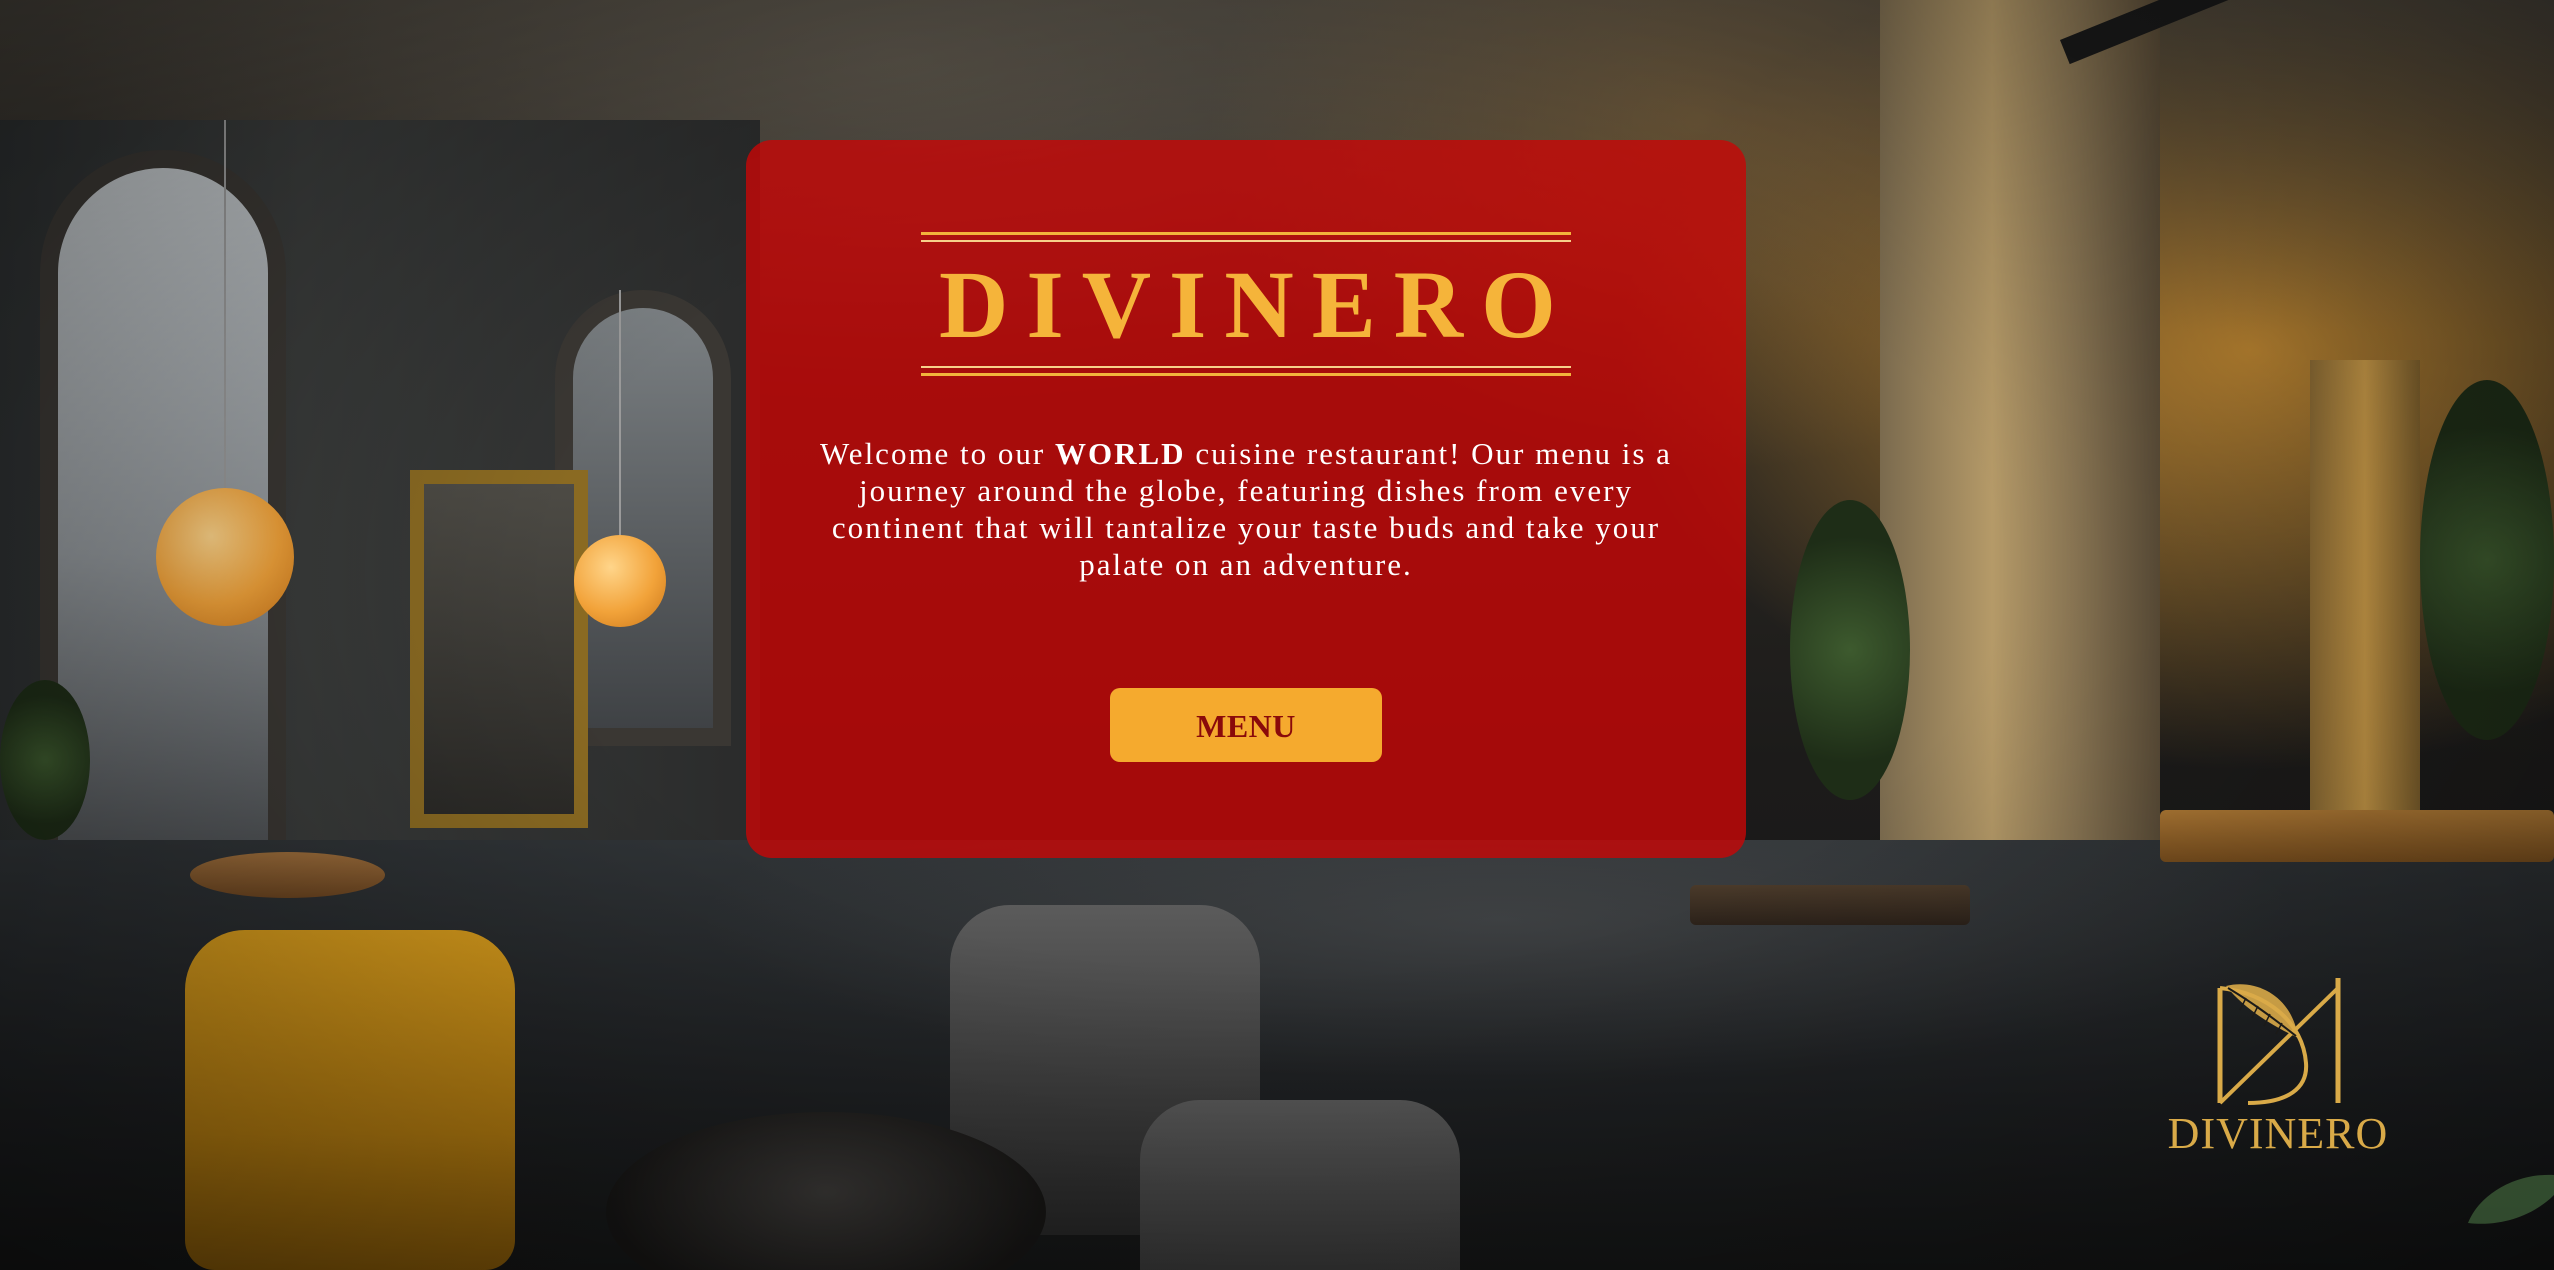 The width and height of the screenshot is (2554, 1270). I want to click on brand-logo: DIVINERO, so click(2278, 1063).